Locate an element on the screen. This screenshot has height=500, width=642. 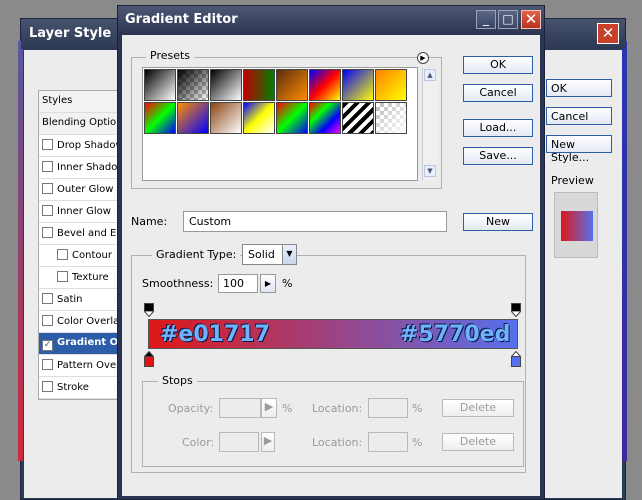
sidebar-item-label: Outer Glow is located at coordinates (85, 189).